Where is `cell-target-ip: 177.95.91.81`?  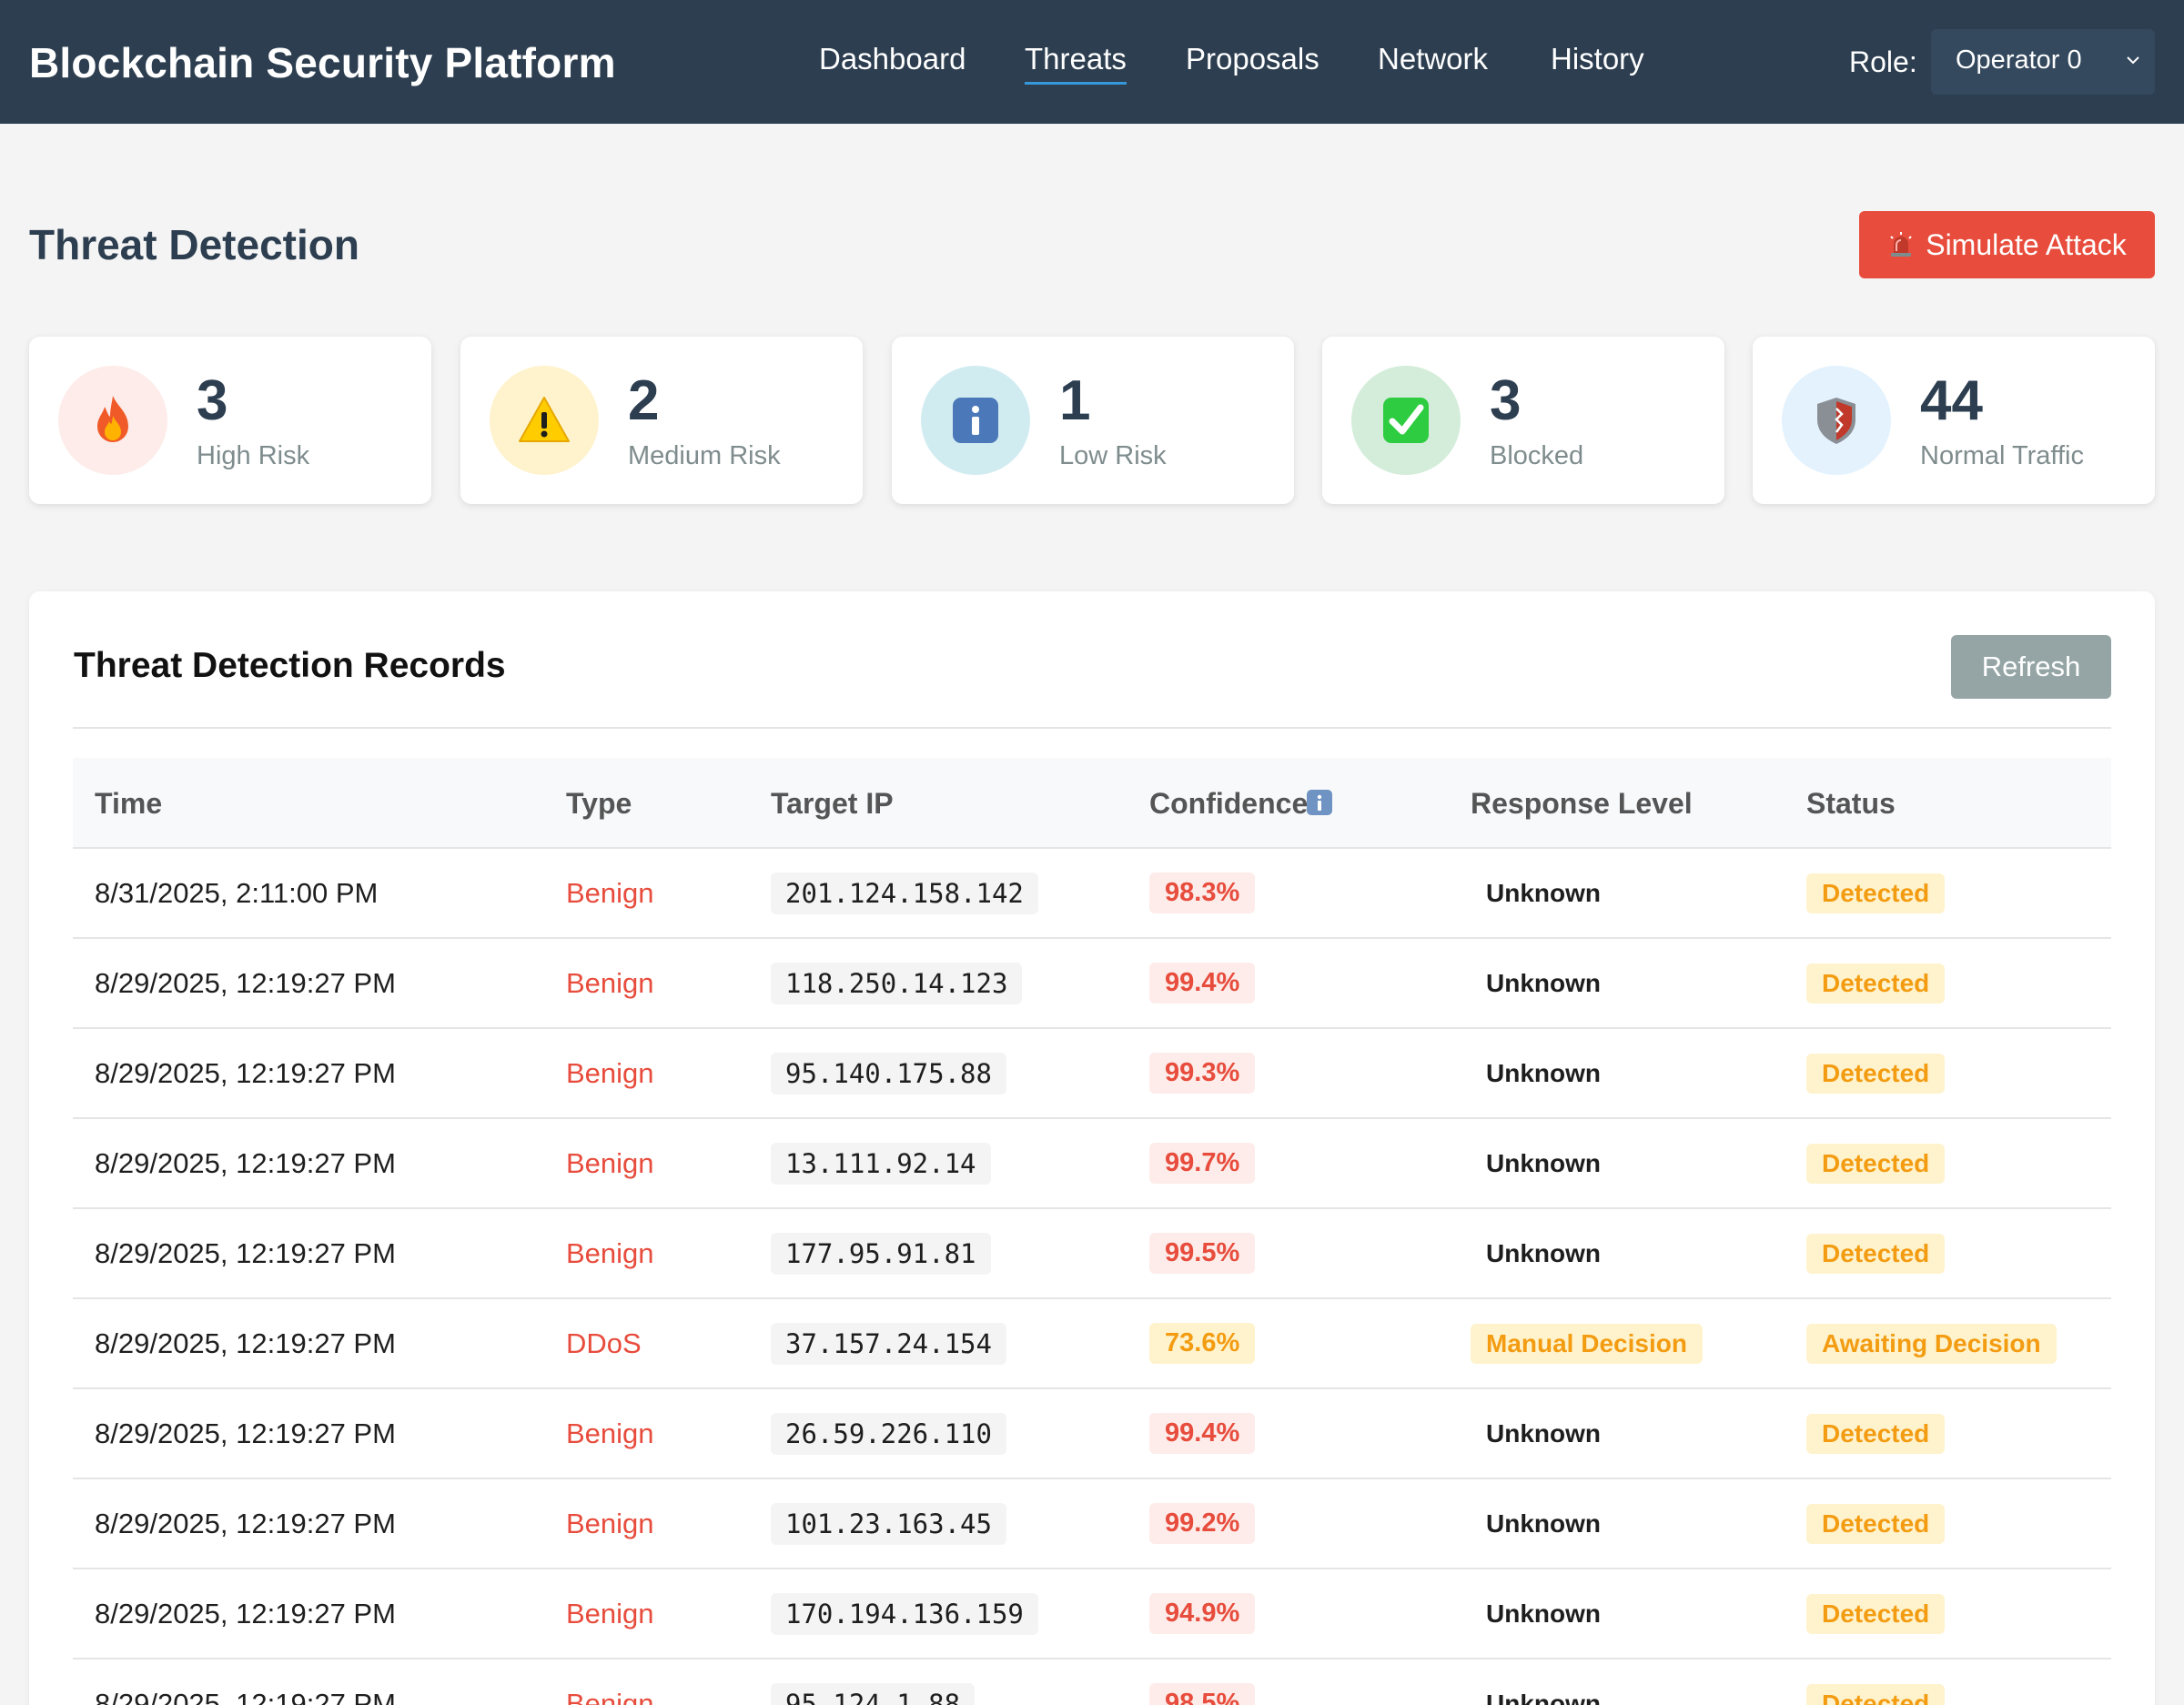
cell-target-ip: 177.95.91.81 is located at coordinates (881, 1253).